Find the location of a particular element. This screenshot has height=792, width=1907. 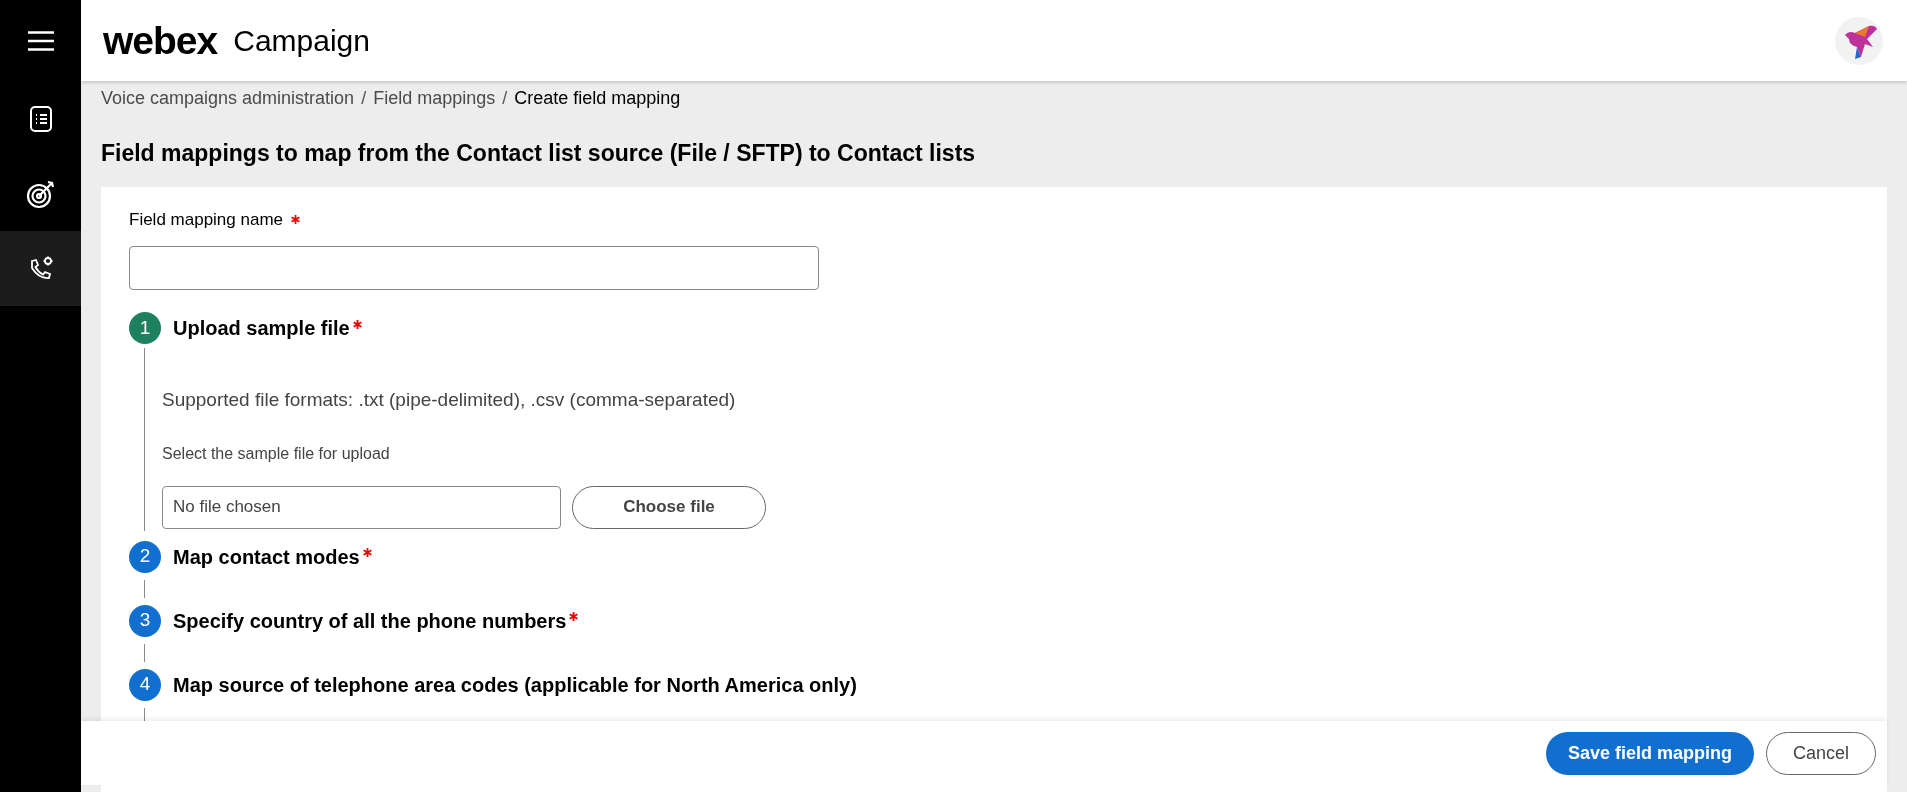

file-name-field: No file chosen is located at coordinates (361, 507).